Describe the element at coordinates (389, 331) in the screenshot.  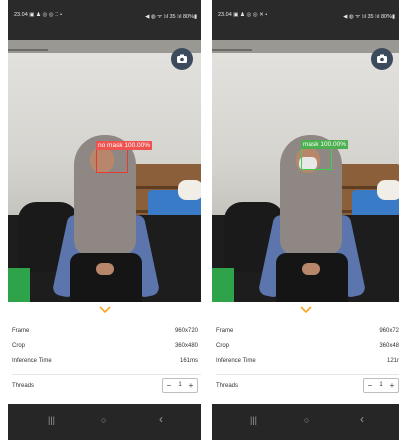
I see `frame-value: 960x72` at that location.